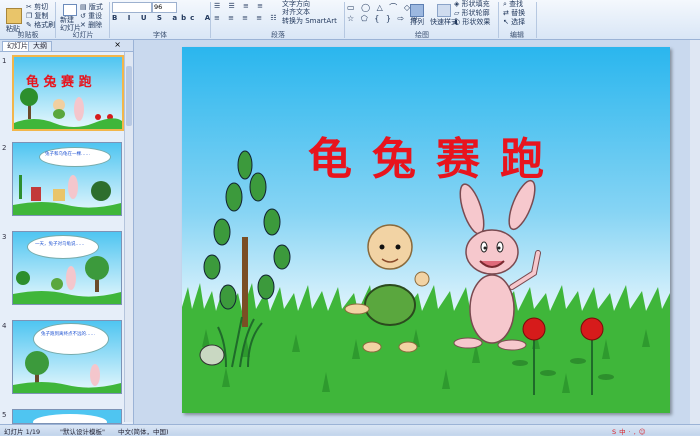 This screenshot has height=436, width=700. What do you see at coordinates (514, 22) in the screenshot?
I see `select-button: ↖ 选择` at bounding box center [514, 22].